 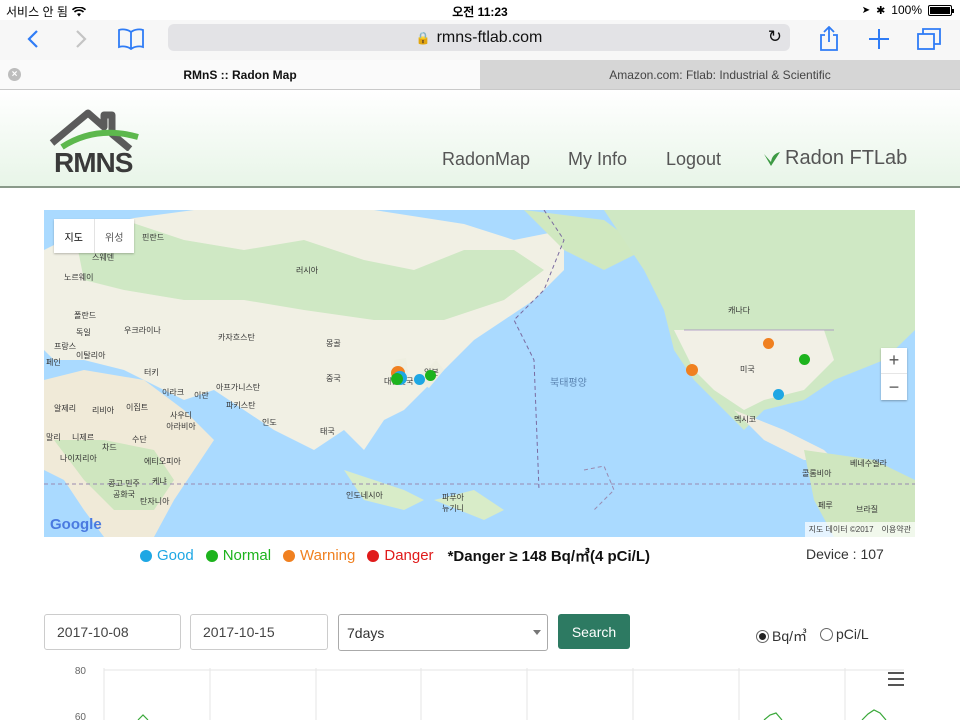 I want to click on label-iraq: 이라크, so click(x=173, y=392).